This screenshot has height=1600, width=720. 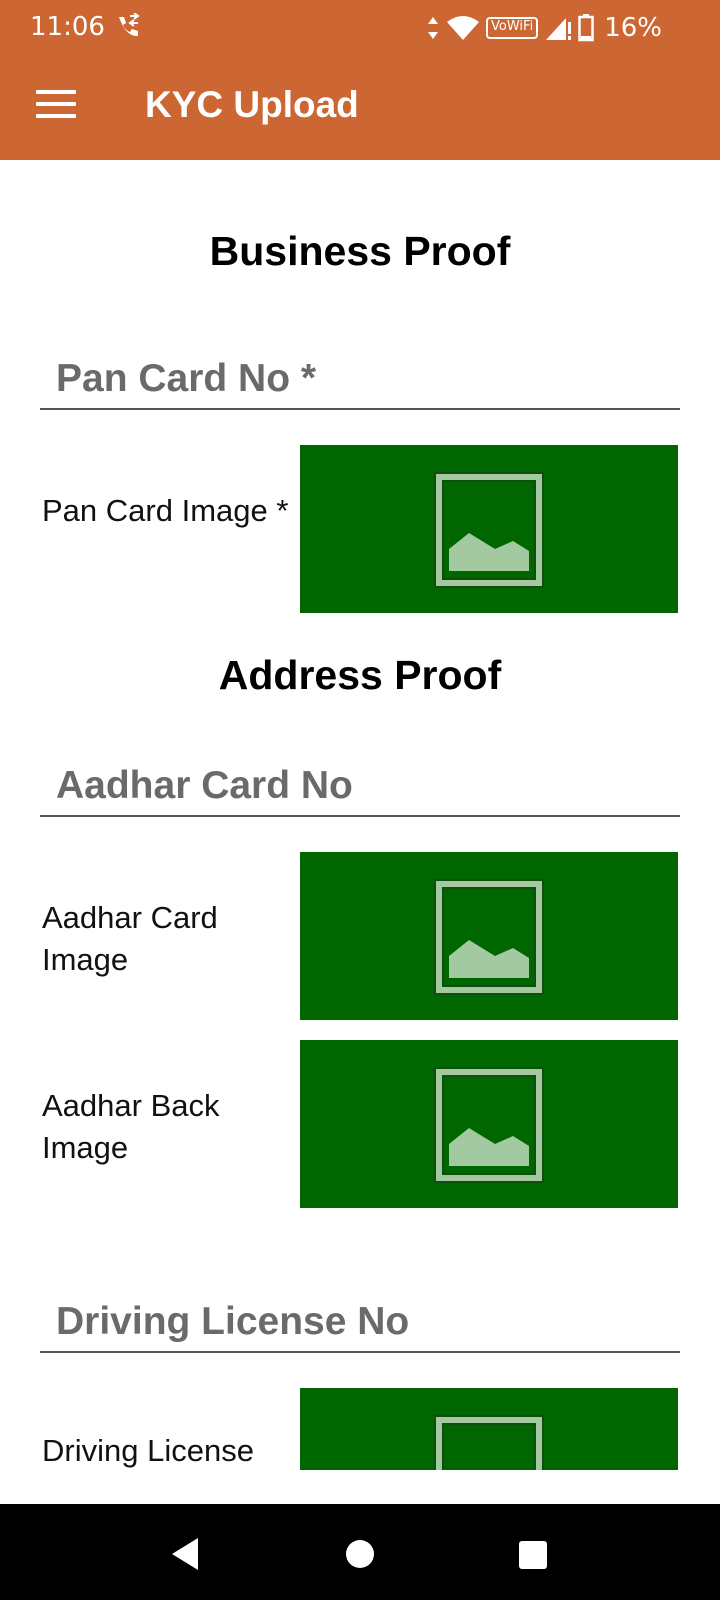 I want to click on aadhar-card-no-field, so click(x=360, y=787).